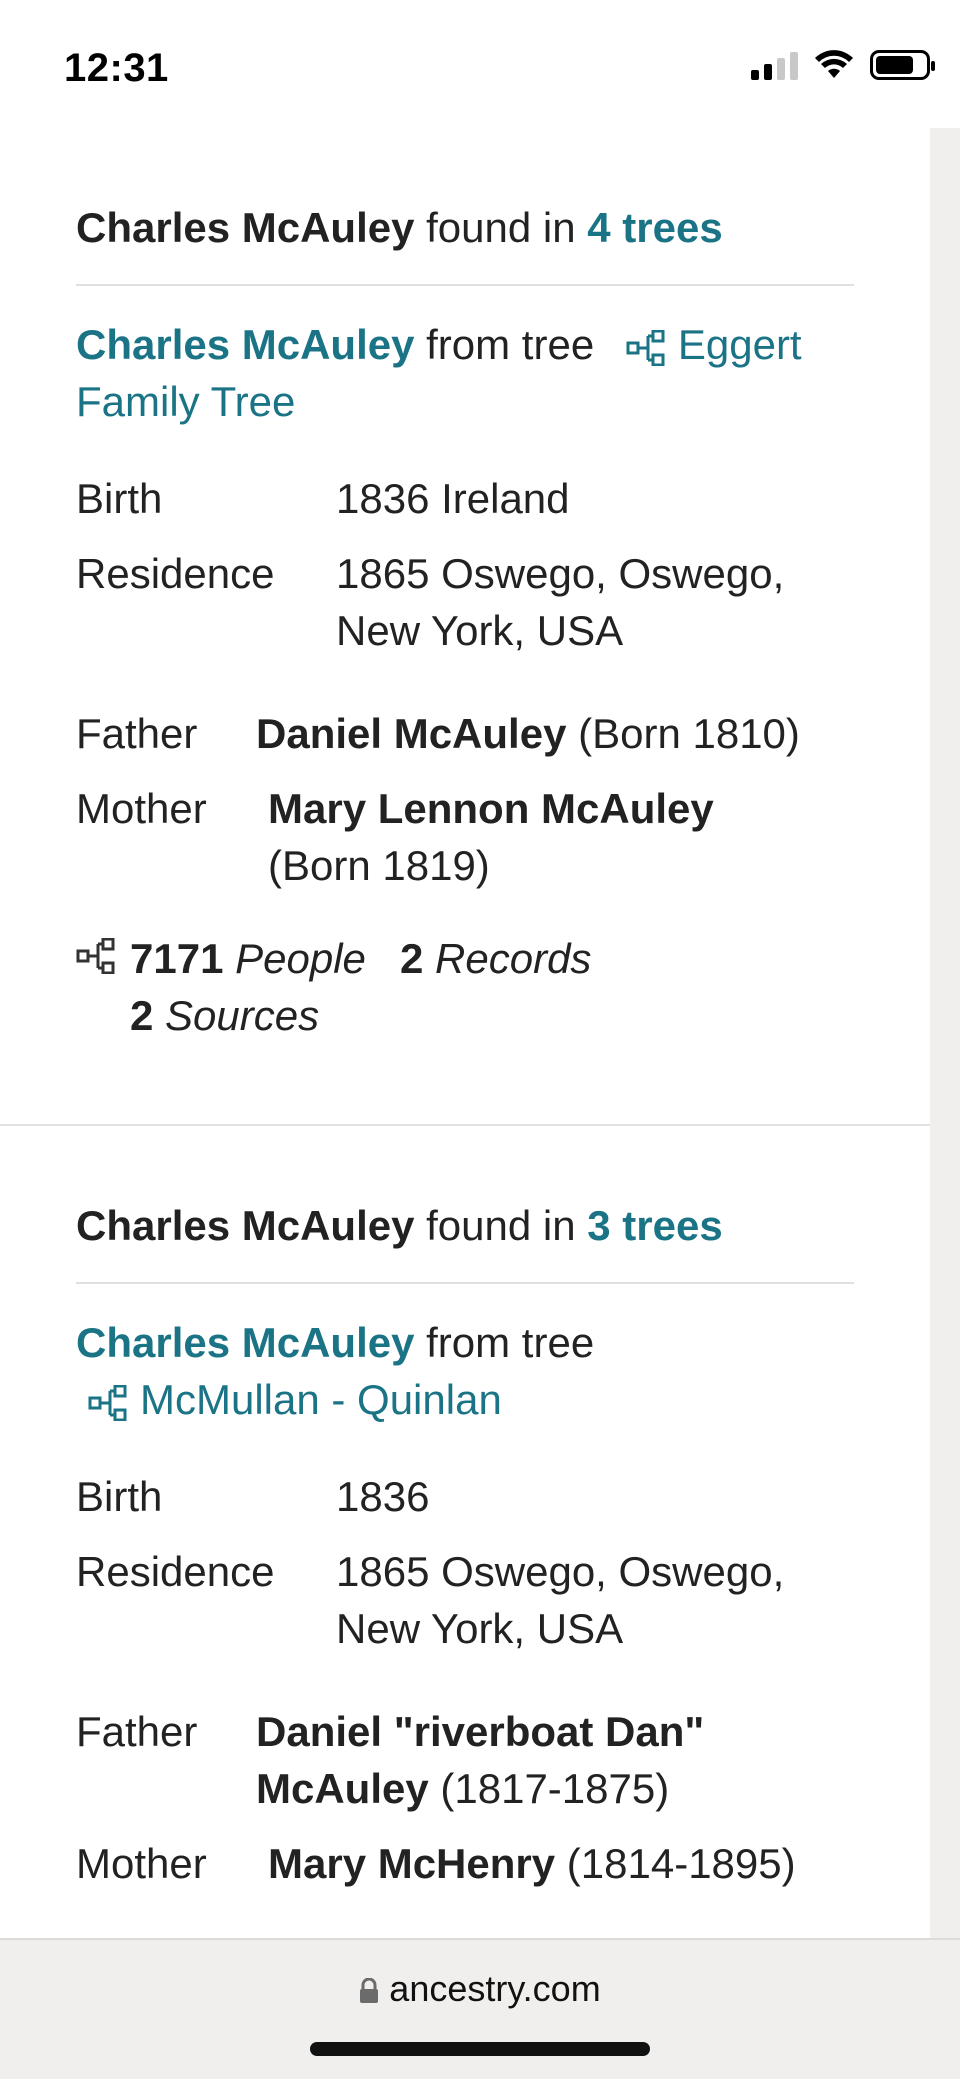  I want to click on mother-value: Mary McHenry (1814-1895), so click(548, 1863).